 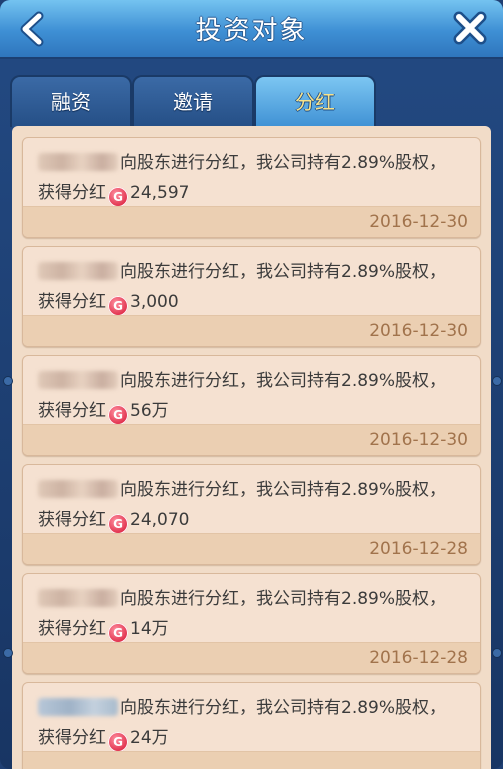 What do you see at coordinates (251, 760) in the screenshot?
I see `item-footer` at bounding box center [251, 760].